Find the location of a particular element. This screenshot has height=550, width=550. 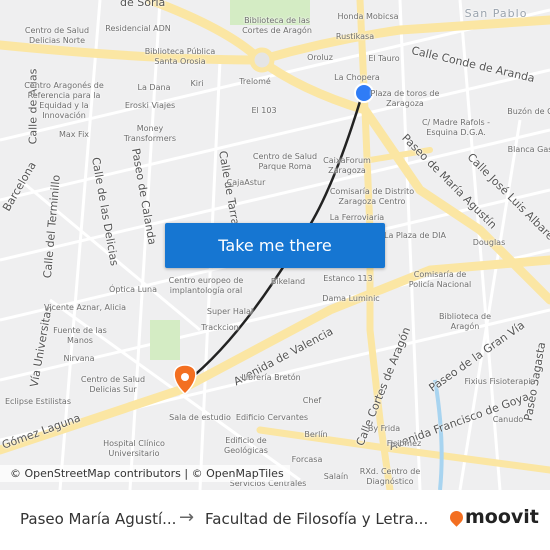

poi-label: Centro de Salud Parque Roma is located at coordinates (285, 161).